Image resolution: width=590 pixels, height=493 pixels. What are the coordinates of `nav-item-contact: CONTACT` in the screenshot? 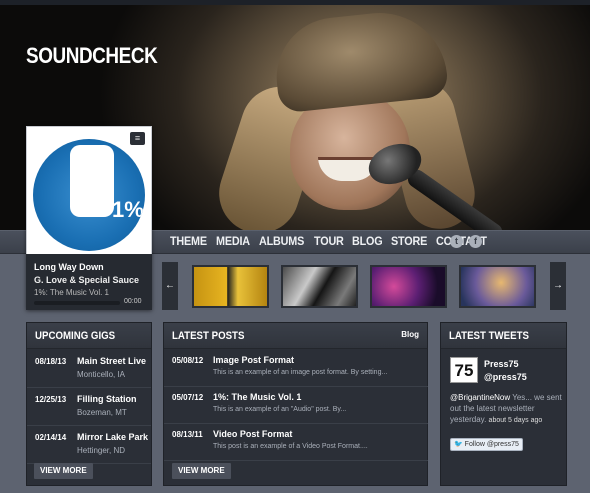 It's located at (465, 241).